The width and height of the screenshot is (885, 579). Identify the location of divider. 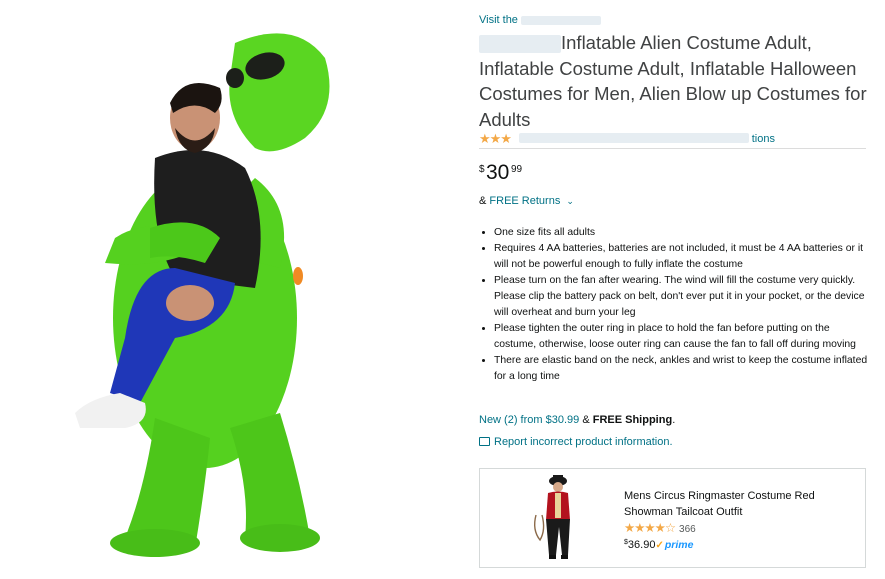
(672, 148).